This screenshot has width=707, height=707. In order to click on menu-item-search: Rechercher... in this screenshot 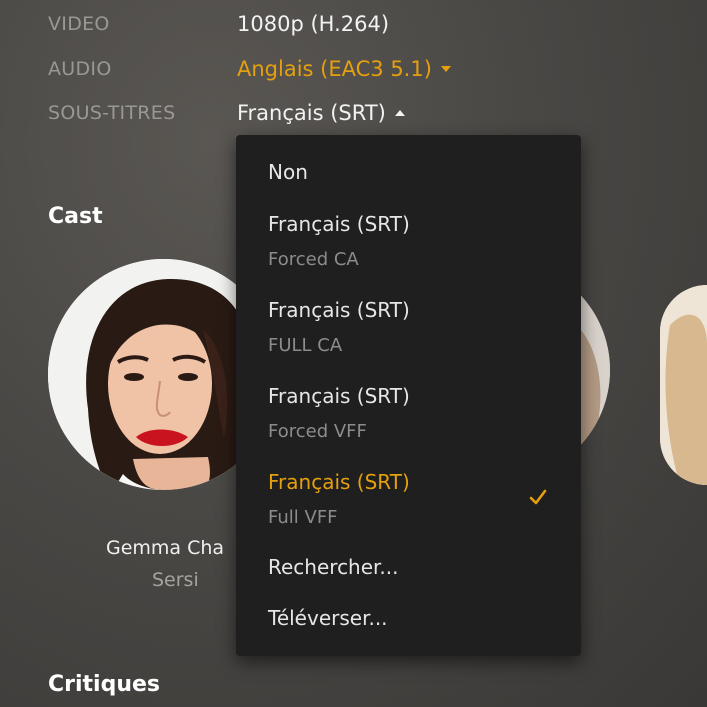, I will do `click(333, 567)`.